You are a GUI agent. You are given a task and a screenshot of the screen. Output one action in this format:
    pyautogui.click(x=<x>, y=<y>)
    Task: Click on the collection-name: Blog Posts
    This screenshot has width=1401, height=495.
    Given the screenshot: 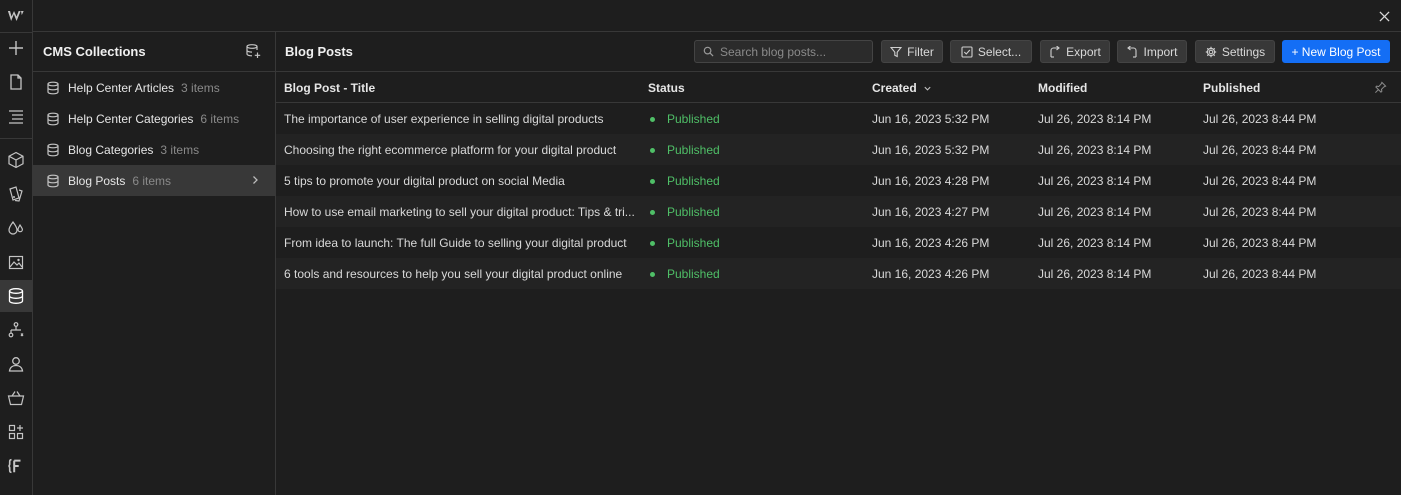 What is the action you would take?
    pyautogui.click(x=97, y=180)
    